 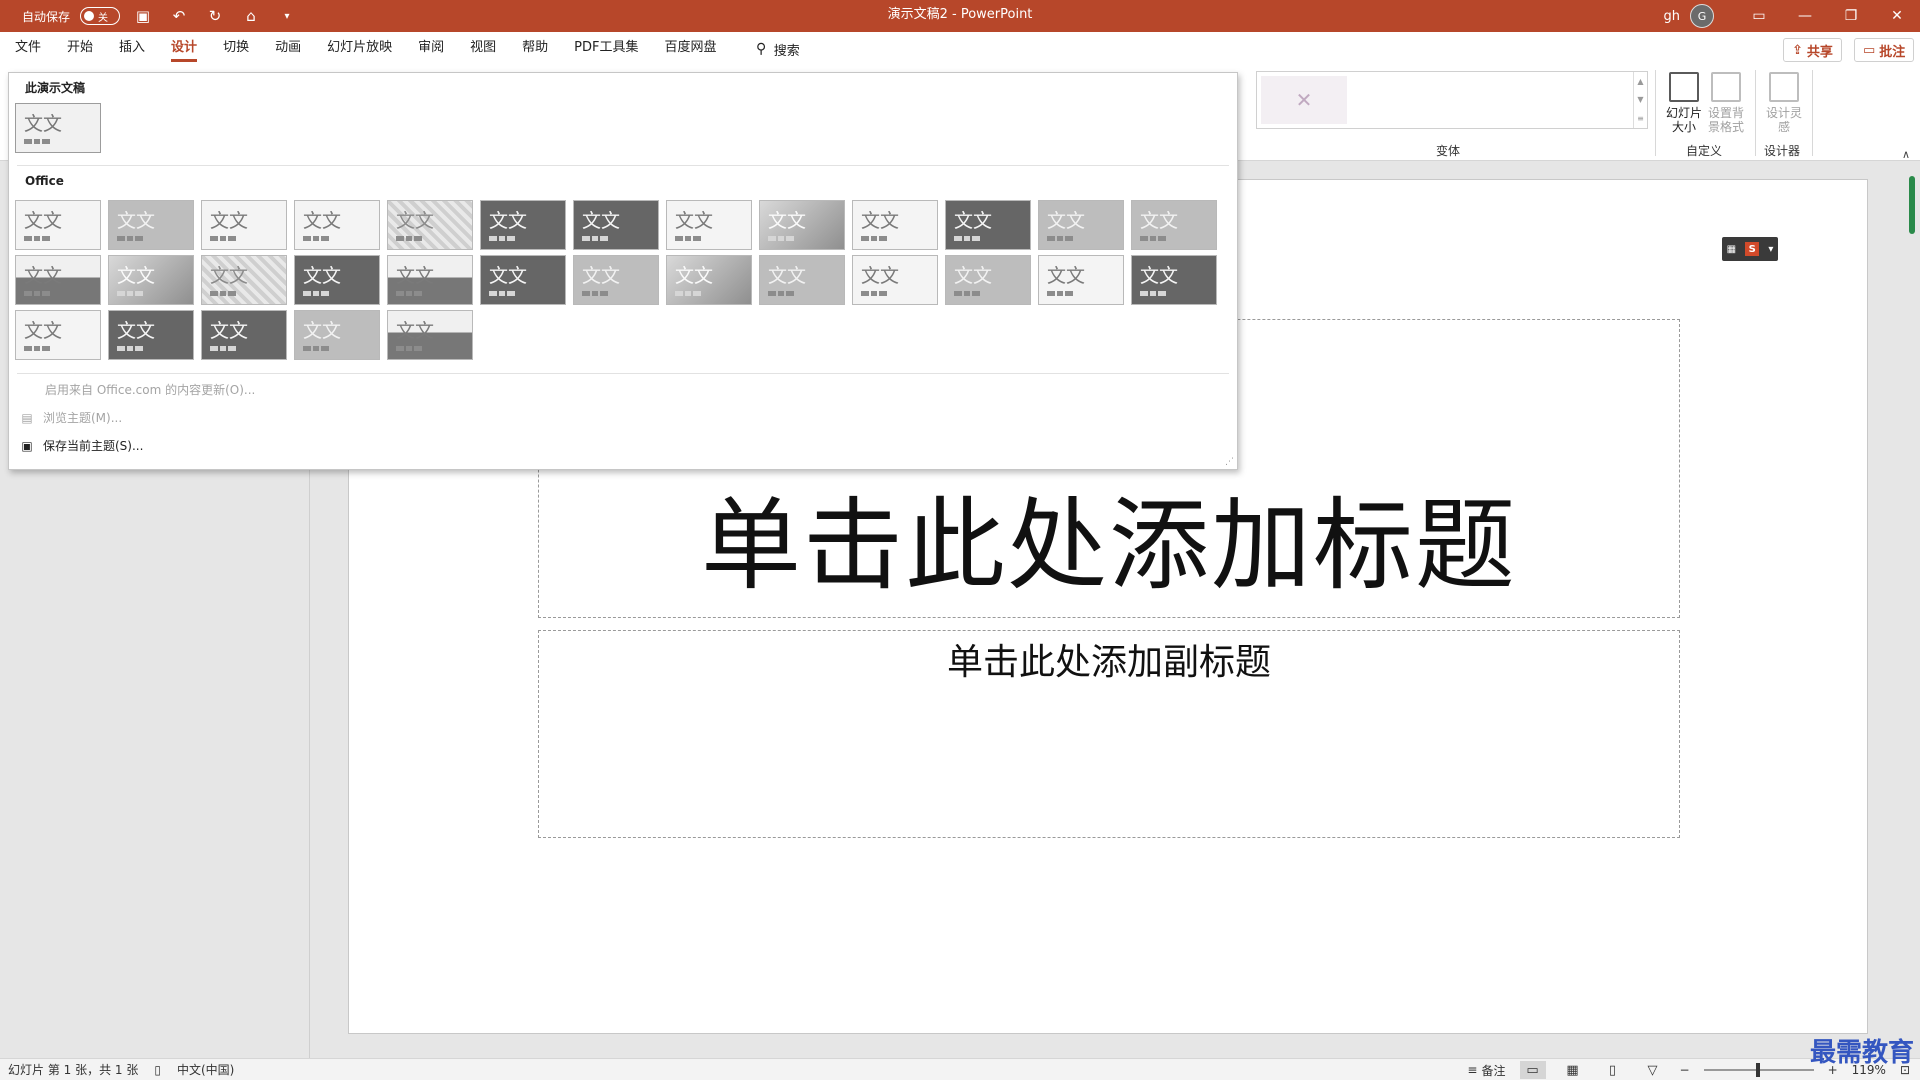 What do you see at coordinates (288, 49) in the screenshot?
I see `tab-animations: 动画` at bounding box center [288, 49].